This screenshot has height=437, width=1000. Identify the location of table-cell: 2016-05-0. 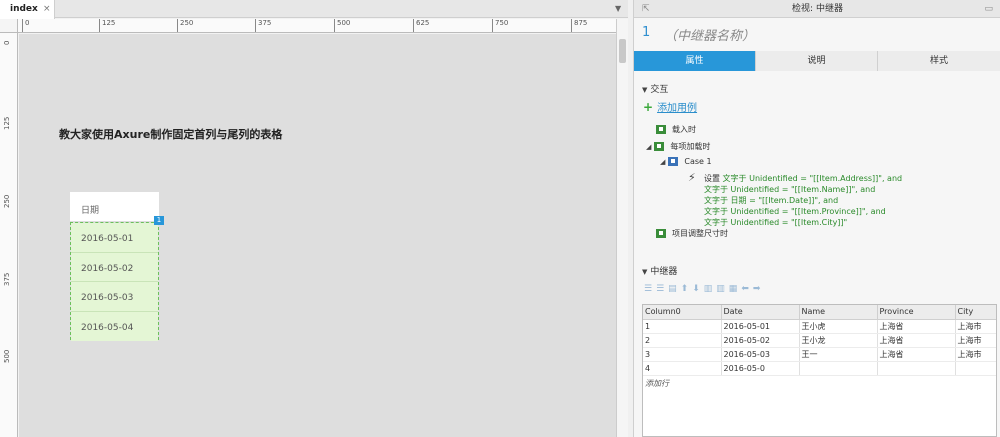
(760, 368).